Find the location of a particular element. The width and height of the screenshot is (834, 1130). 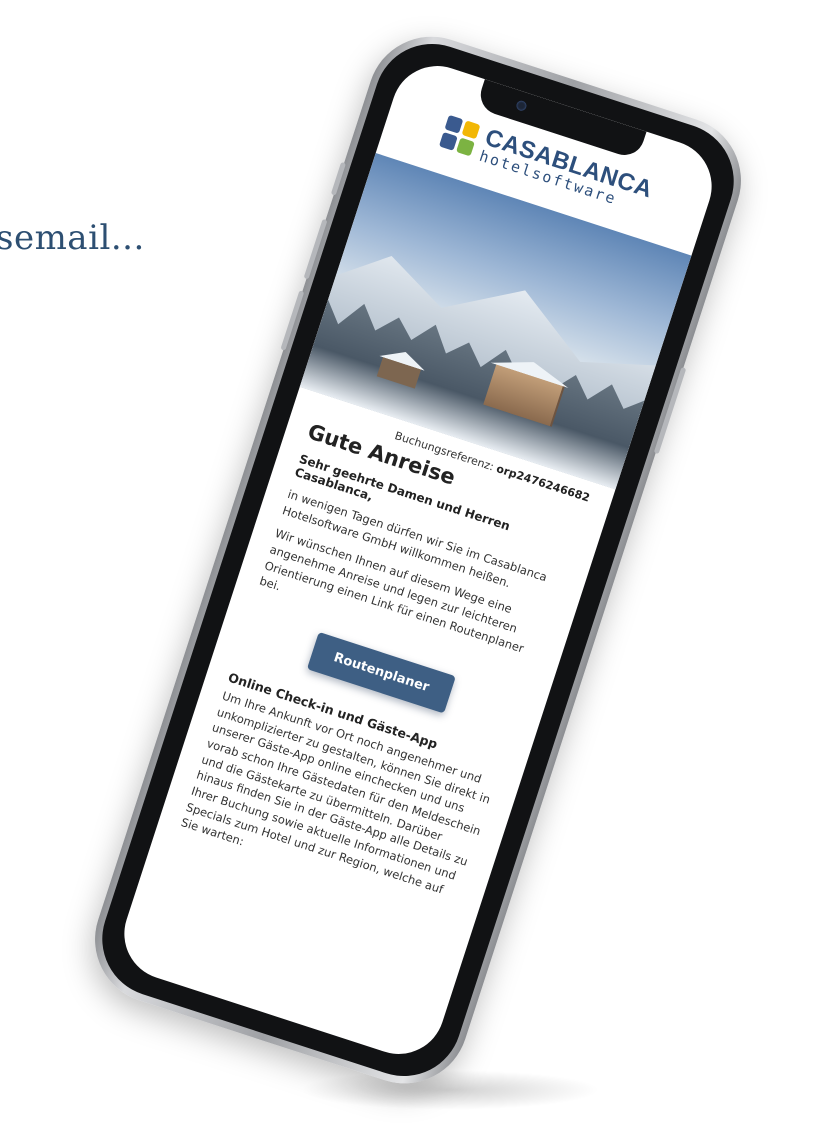

camera-icon is located at coordinates (521, 106).